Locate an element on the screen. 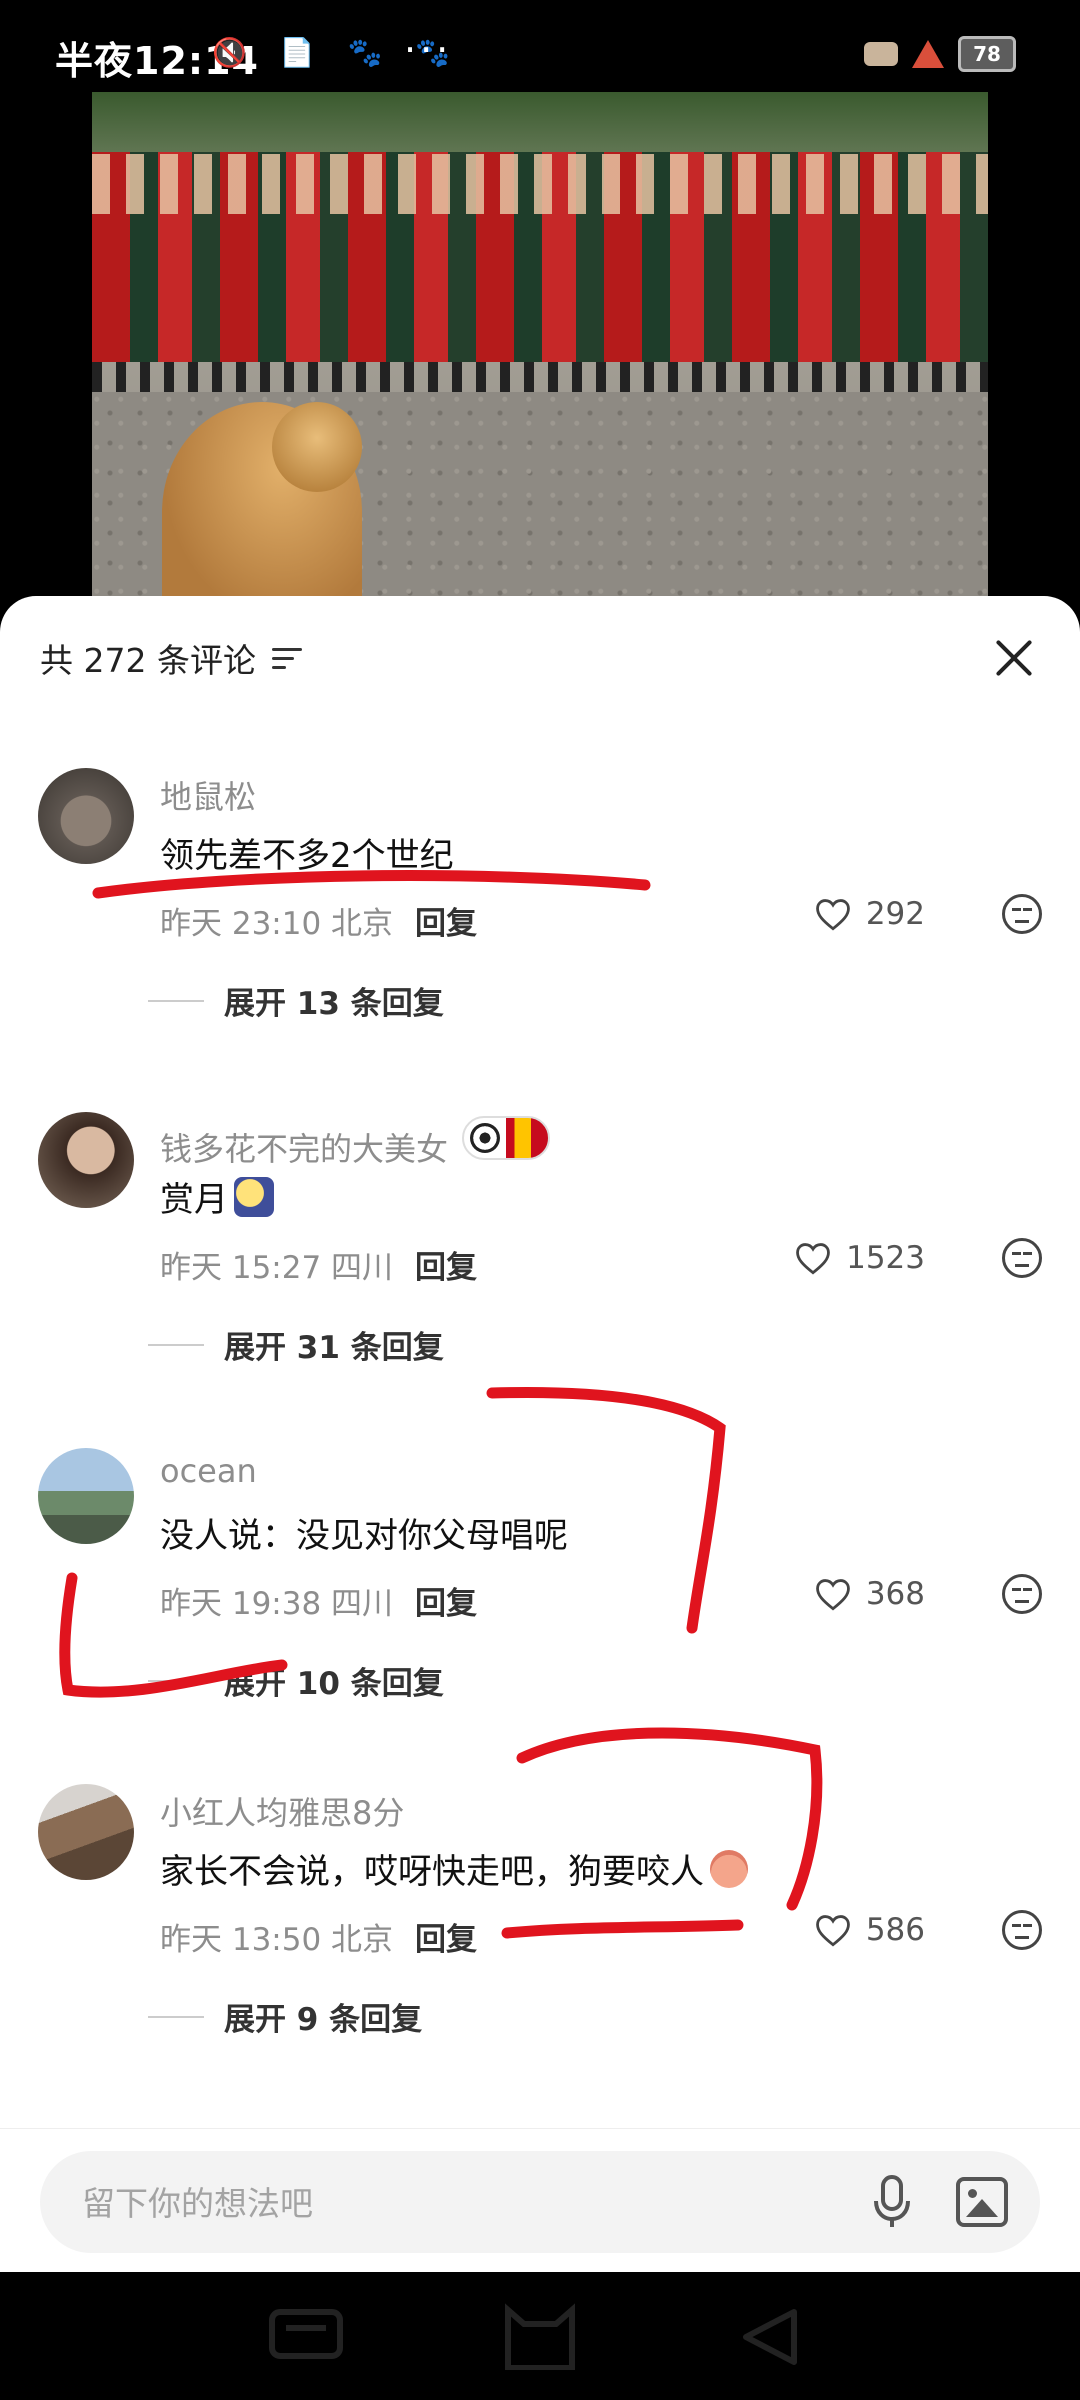  moon-emoji-icon is located at coordinates (254, 1196).